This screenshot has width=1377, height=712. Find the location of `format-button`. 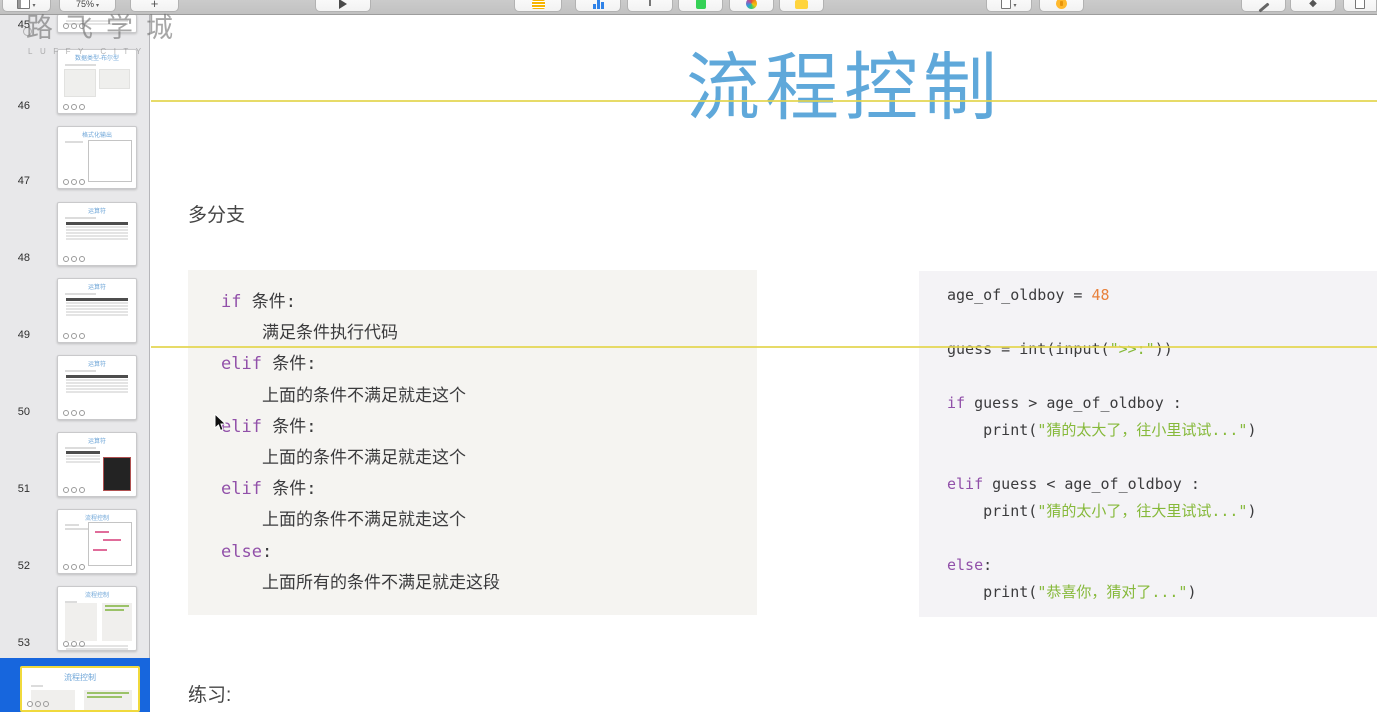

format-button is located at coordinates (1263, 6).